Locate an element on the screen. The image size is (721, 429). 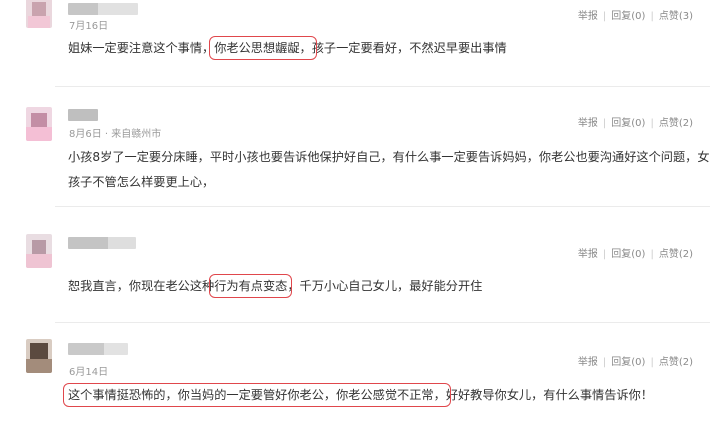
highlight-box: 这个事情挺恐怖的，你当妈的一定要管好你老公，你老公感觉不正常， is located at coordinates (257, 395).